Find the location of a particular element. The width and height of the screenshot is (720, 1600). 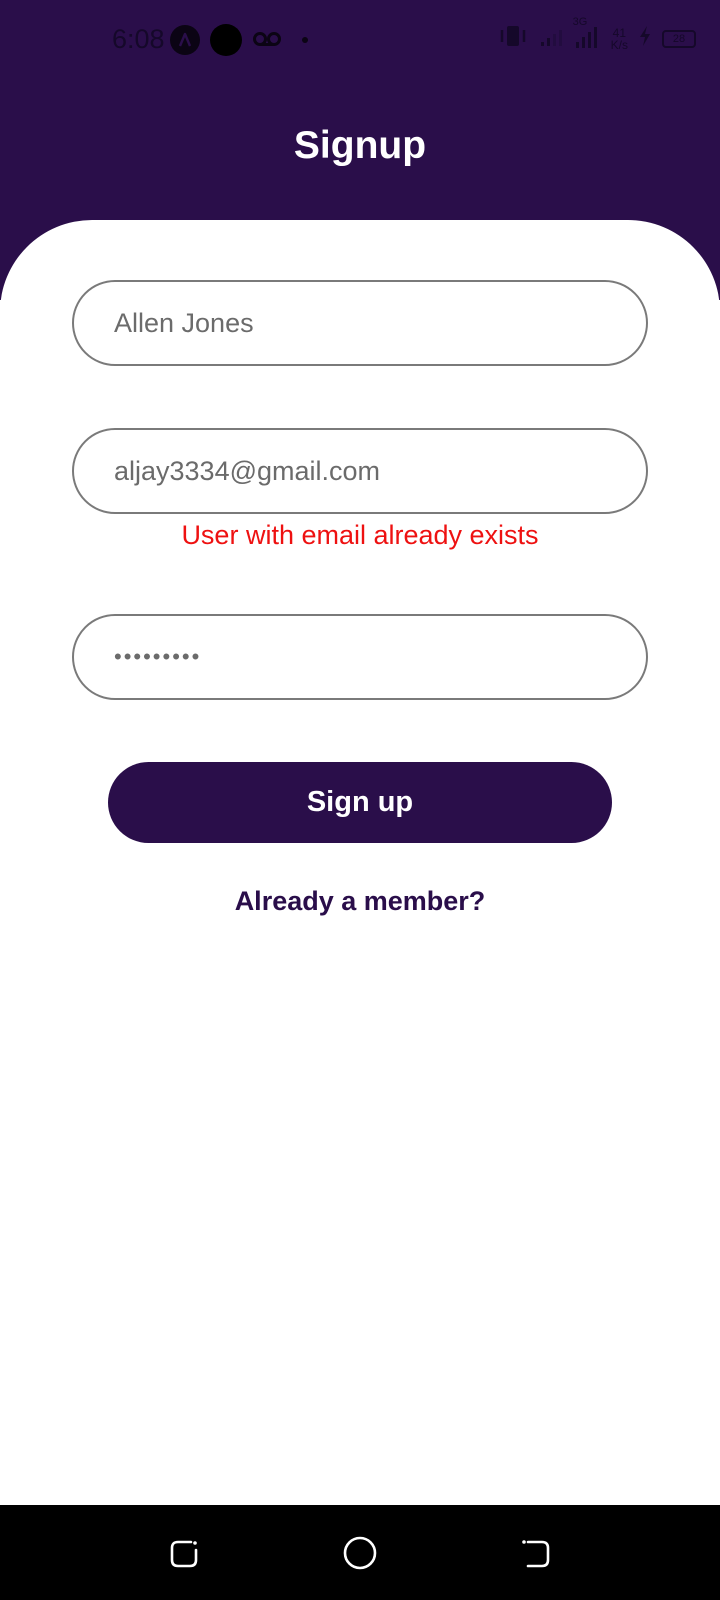

charging-icon is located at coordinates (645, 38).